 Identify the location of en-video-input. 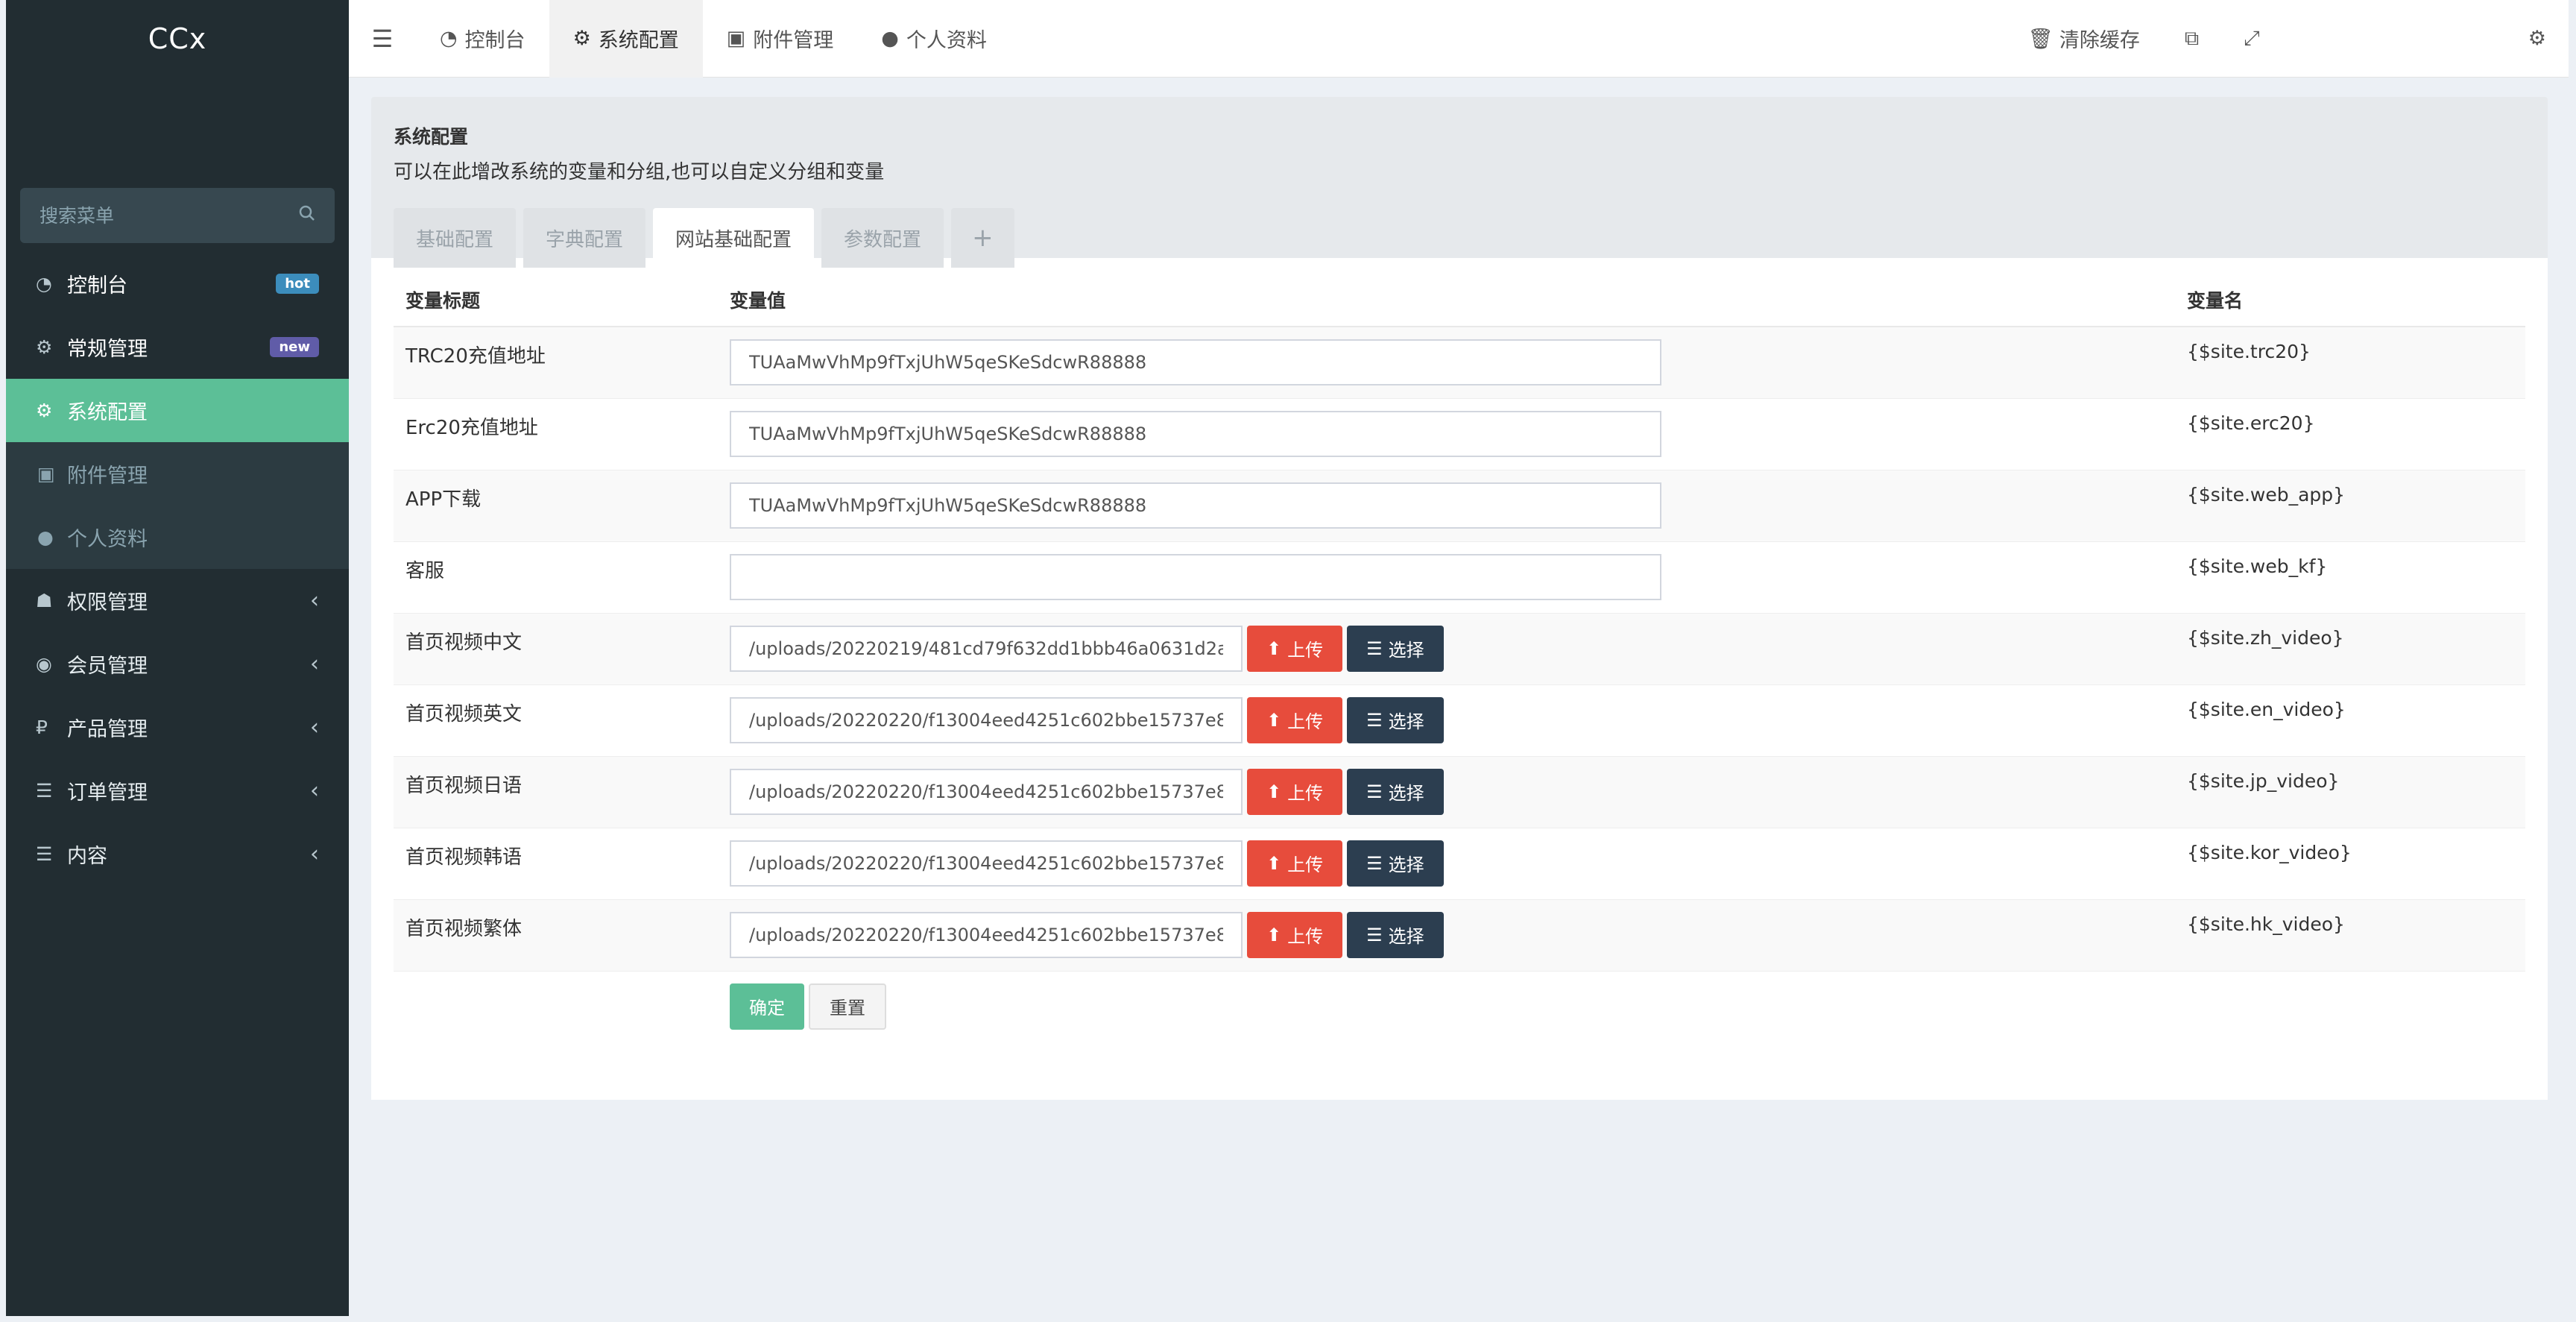
(986, 719).